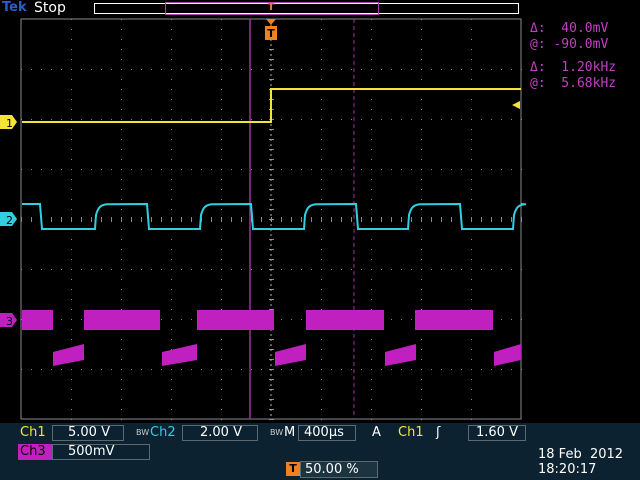 The height and width of the screenshot is (480, 640). What do you see at coordinates (271, 338) in the screenshot?
I see `ch3-waveform` at bounding box center [271, 338].